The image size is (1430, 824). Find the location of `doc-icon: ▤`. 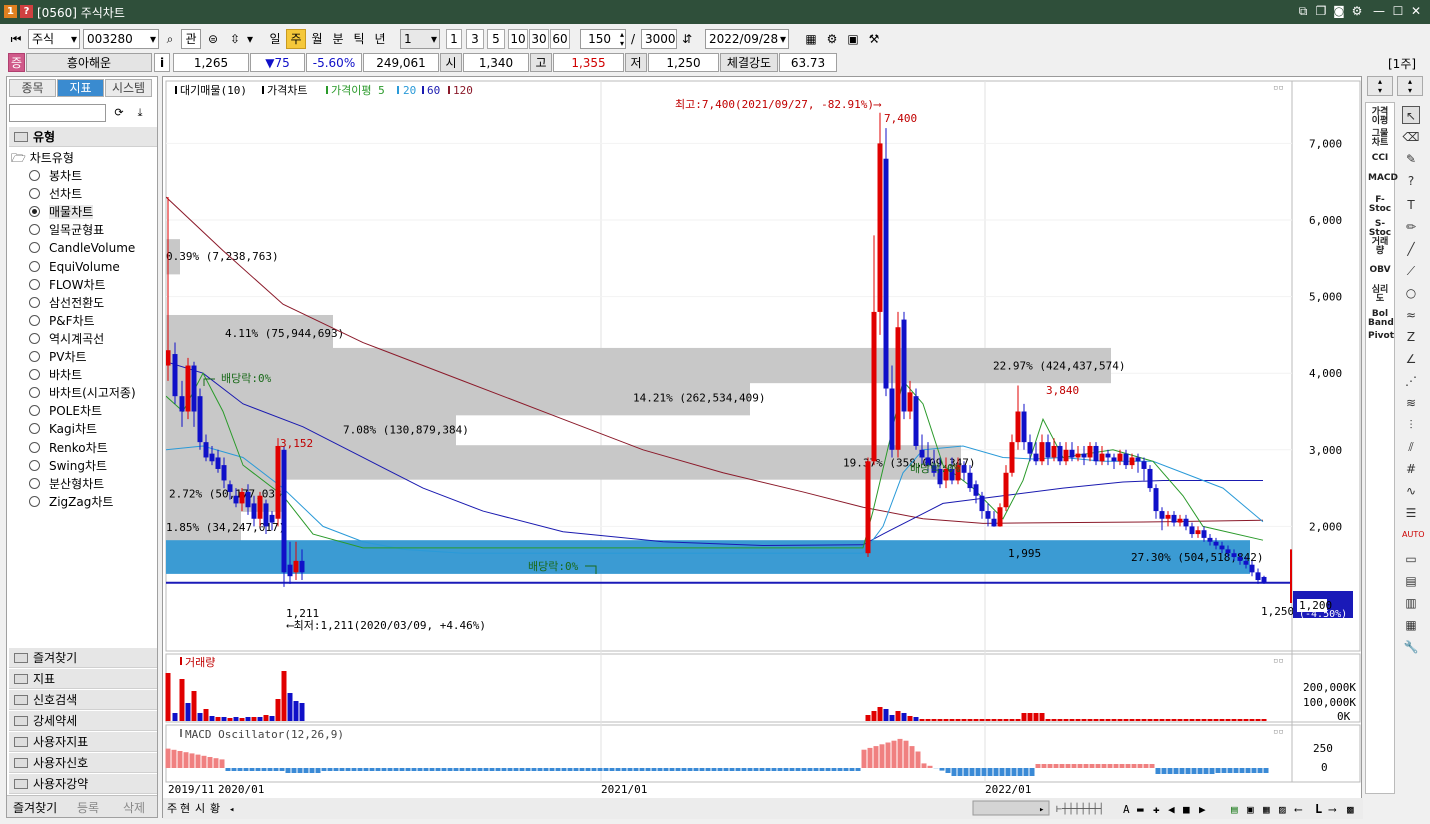

doc-icon: ▤ is located at coordinates (1411, 581).